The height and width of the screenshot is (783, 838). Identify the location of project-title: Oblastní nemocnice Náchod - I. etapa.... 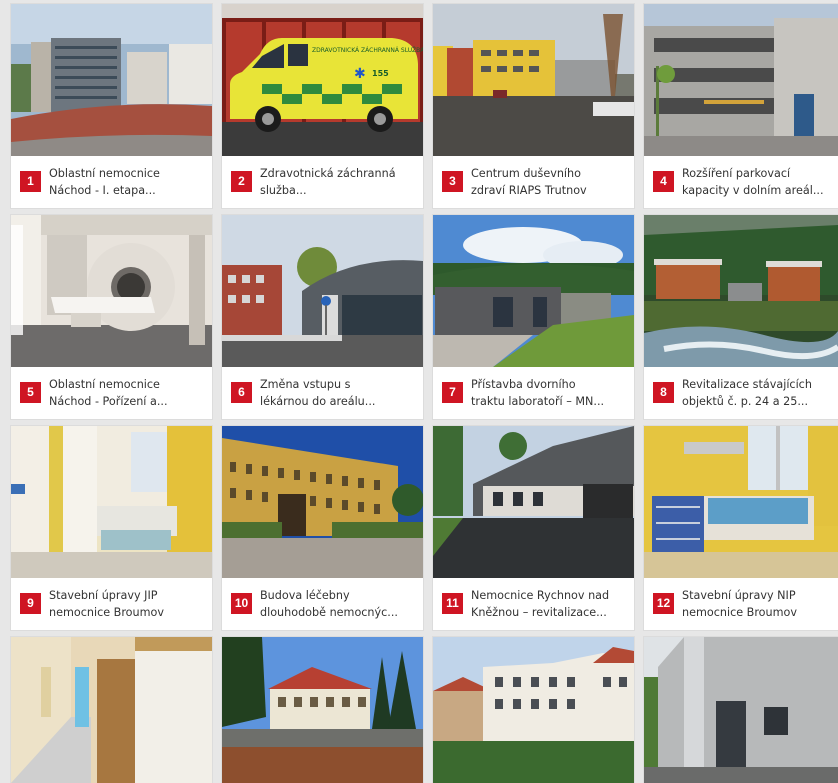
(126, 182).